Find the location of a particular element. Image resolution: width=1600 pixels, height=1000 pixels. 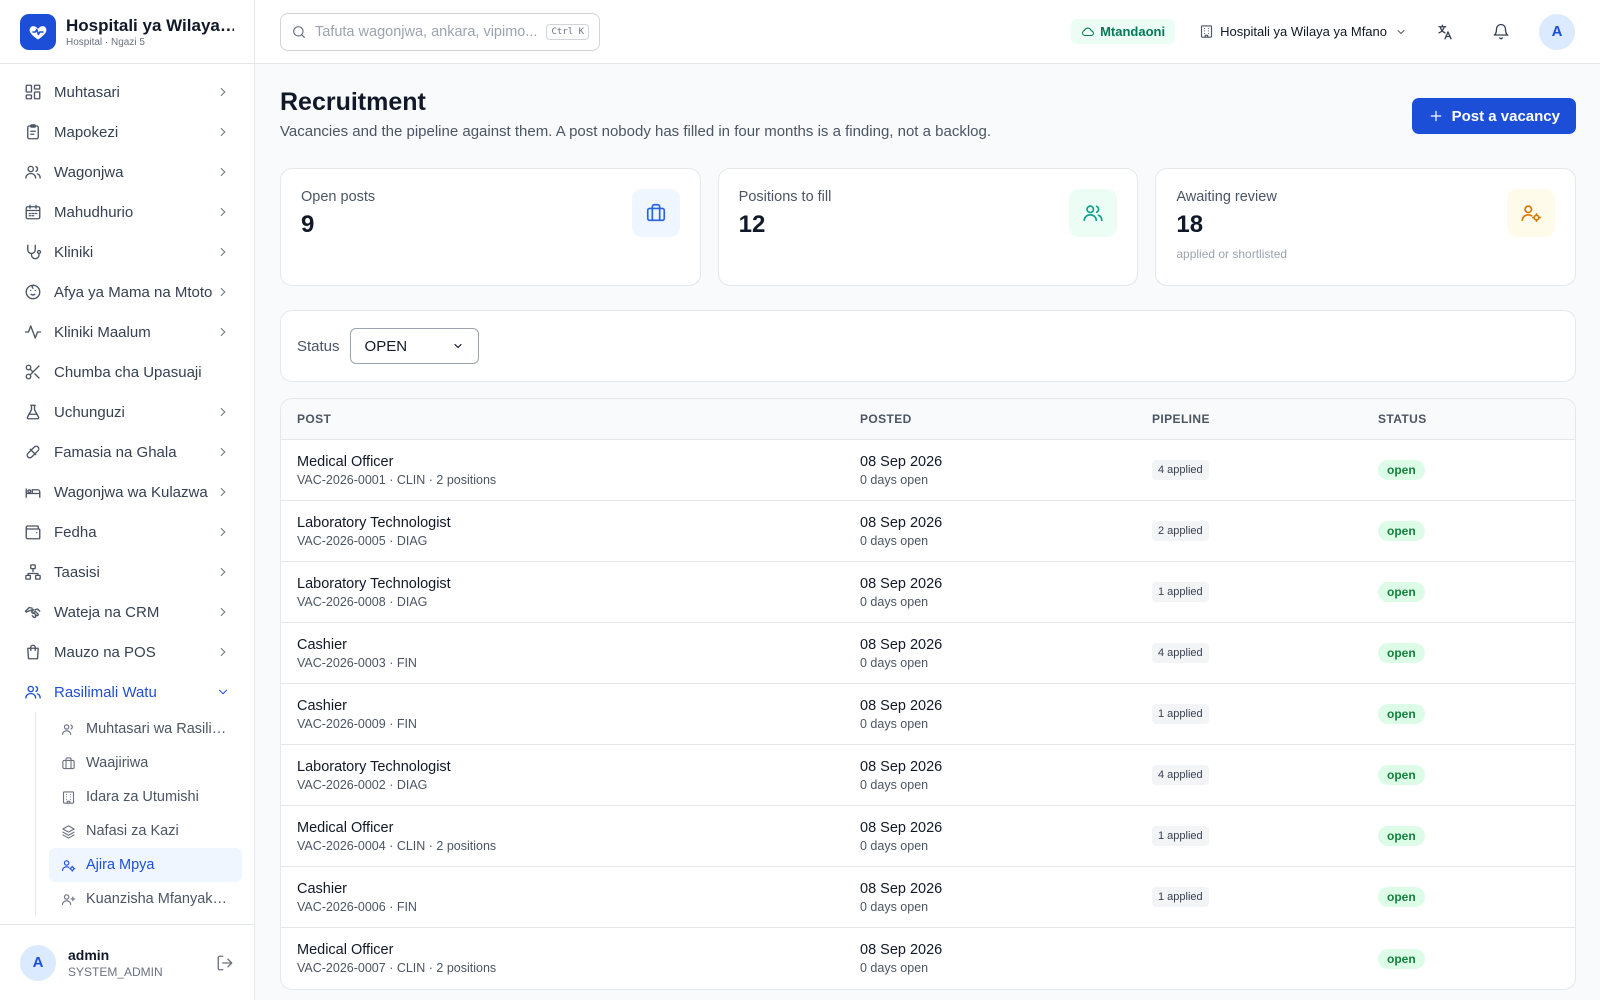

sidebar-item-label: Kliniki is located at coordinates (74, 252).